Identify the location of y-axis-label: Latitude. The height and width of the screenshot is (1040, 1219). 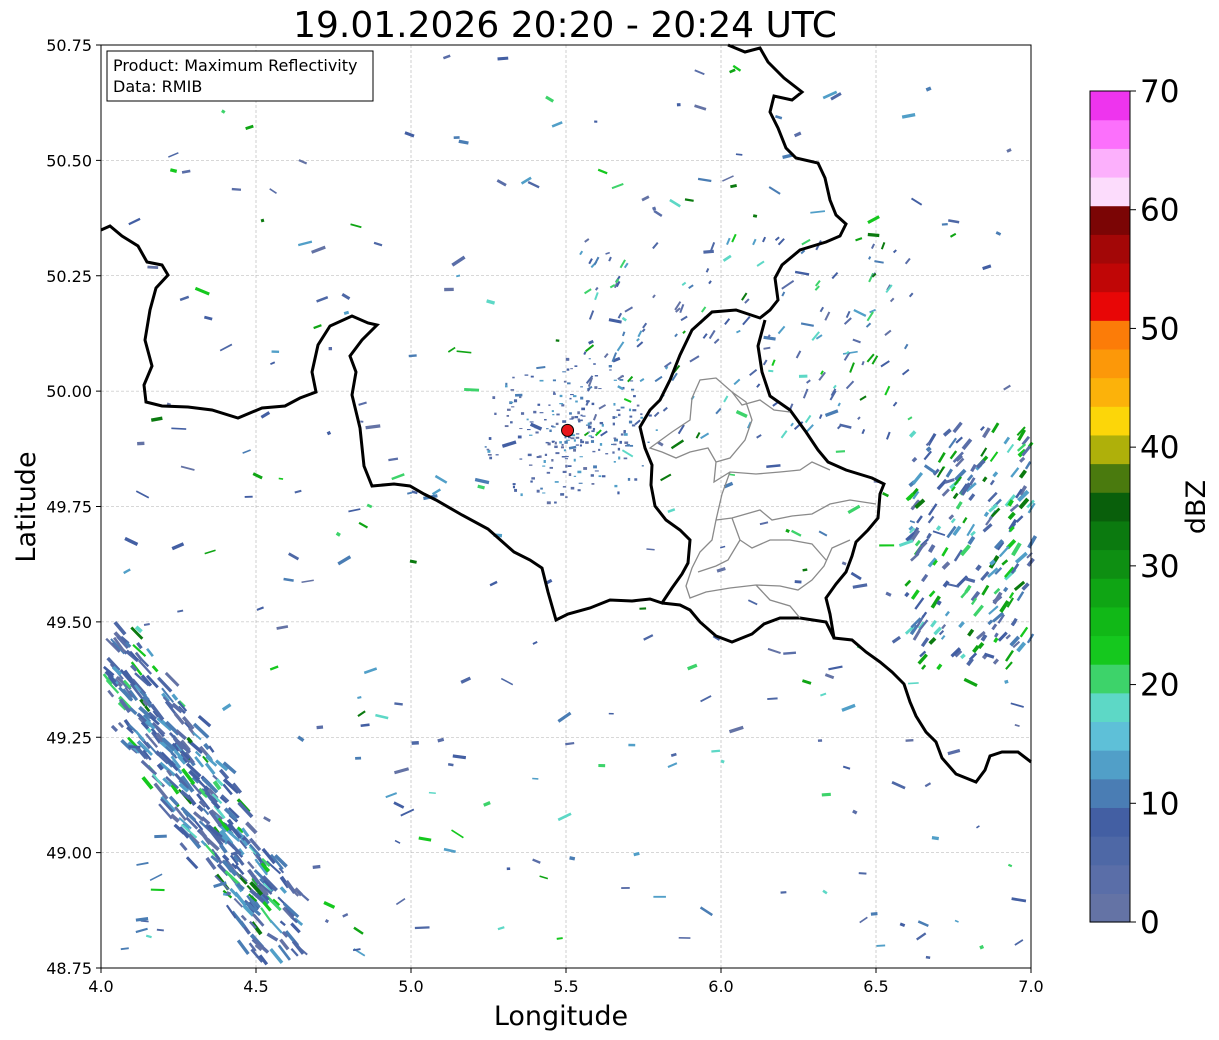
(26, 506).